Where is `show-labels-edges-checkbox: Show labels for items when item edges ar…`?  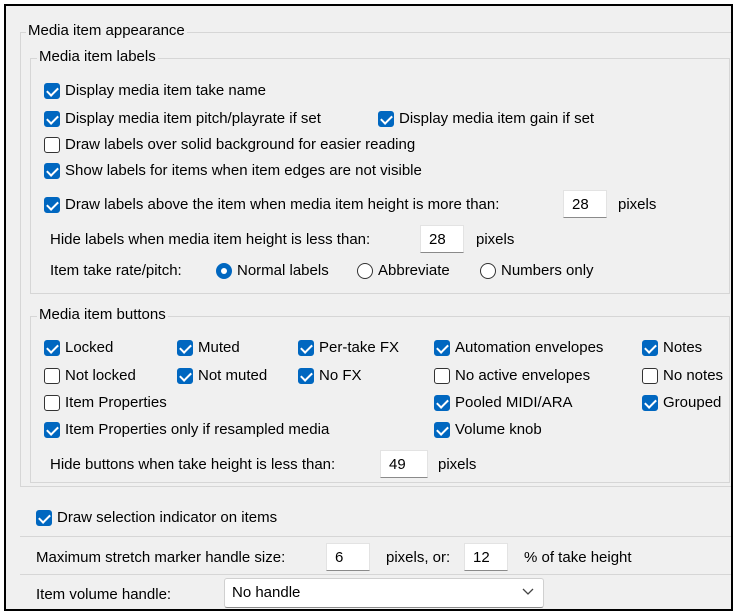 show-labels-edges-checkbox: Show labels for items when item edges ar… is located at coordinates (233, 170).